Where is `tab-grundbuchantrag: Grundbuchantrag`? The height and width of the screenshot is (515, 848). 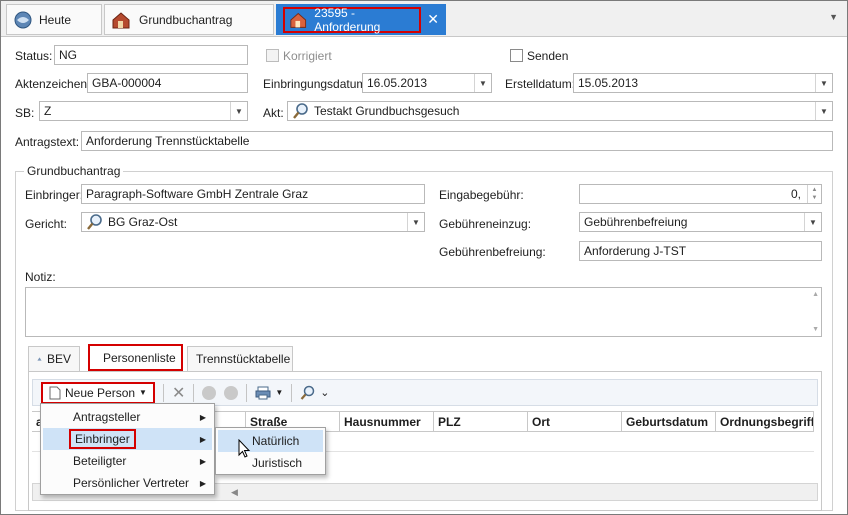 tab-grundbuchantrag: Grundbuchantrag is located at coordinates (189, 19).